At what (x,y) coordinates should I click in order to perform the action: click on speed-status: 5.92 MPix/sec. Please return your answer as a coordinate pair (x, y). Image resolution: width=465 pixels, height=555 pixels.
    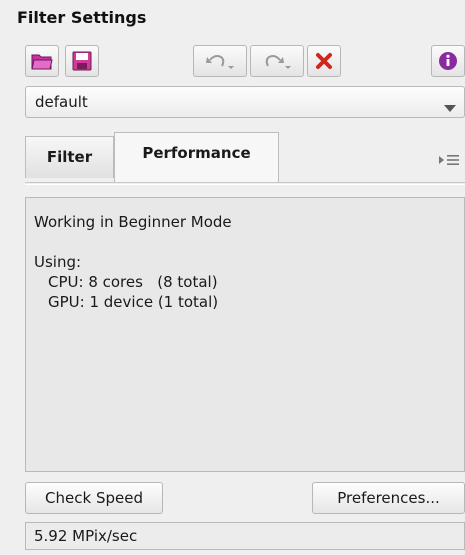
    Looking at the image, I should click on (245, 536).